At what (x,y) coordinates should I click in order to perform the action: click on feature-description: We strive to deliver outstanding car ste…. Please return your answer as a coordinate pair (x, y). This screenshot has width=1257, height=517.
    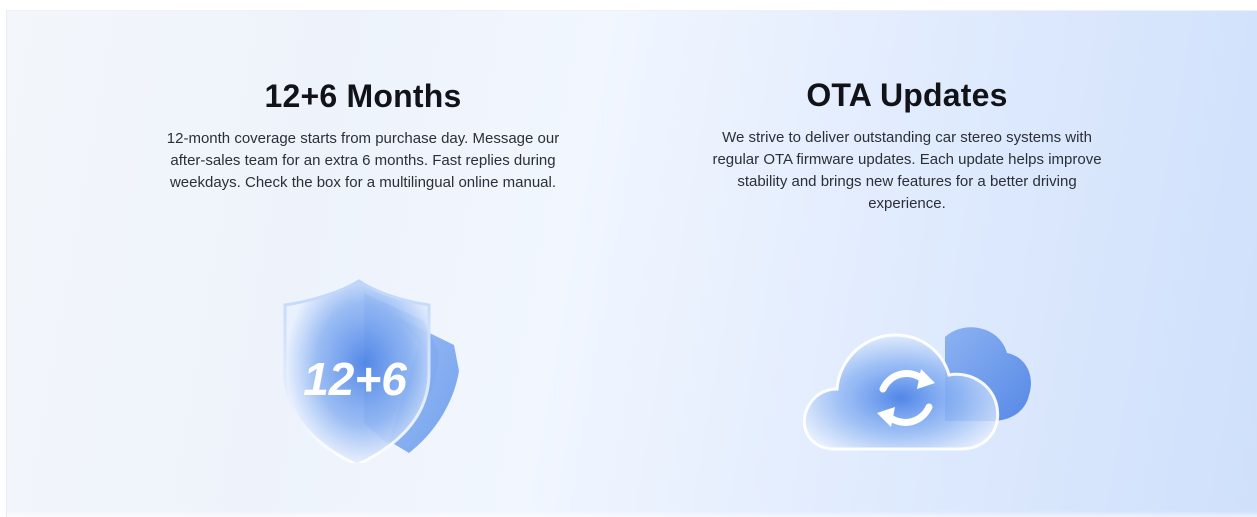
    Looking at the image, I should click on (907, 170).